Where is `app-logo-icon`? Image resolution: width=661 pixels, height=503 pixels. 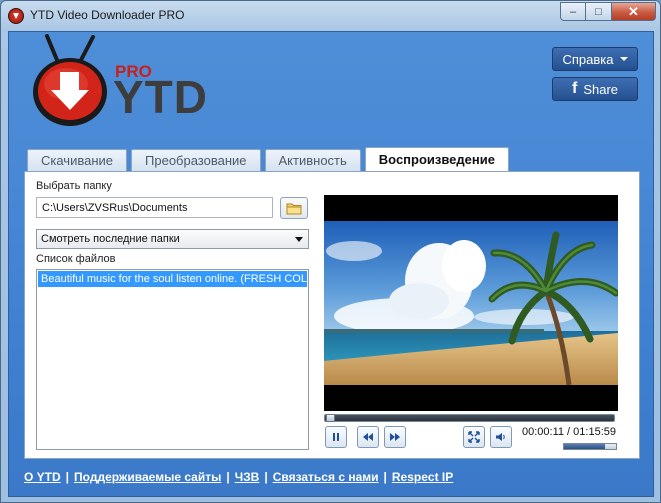
app-logo-icon is located at coordinates (16, 16).